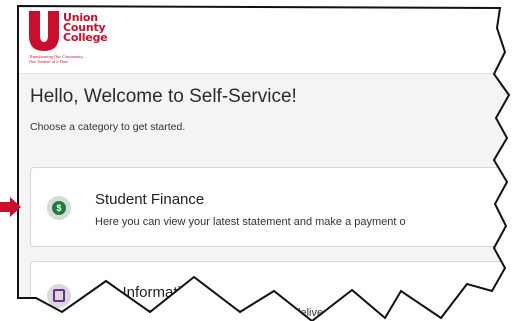 Image resolution: width=514 pixels, height=321 pixels. What do you see at coordinates (10, 207) in the screenshot?
I see `pointer-arrow-icon` at bounding box center [10, 207].